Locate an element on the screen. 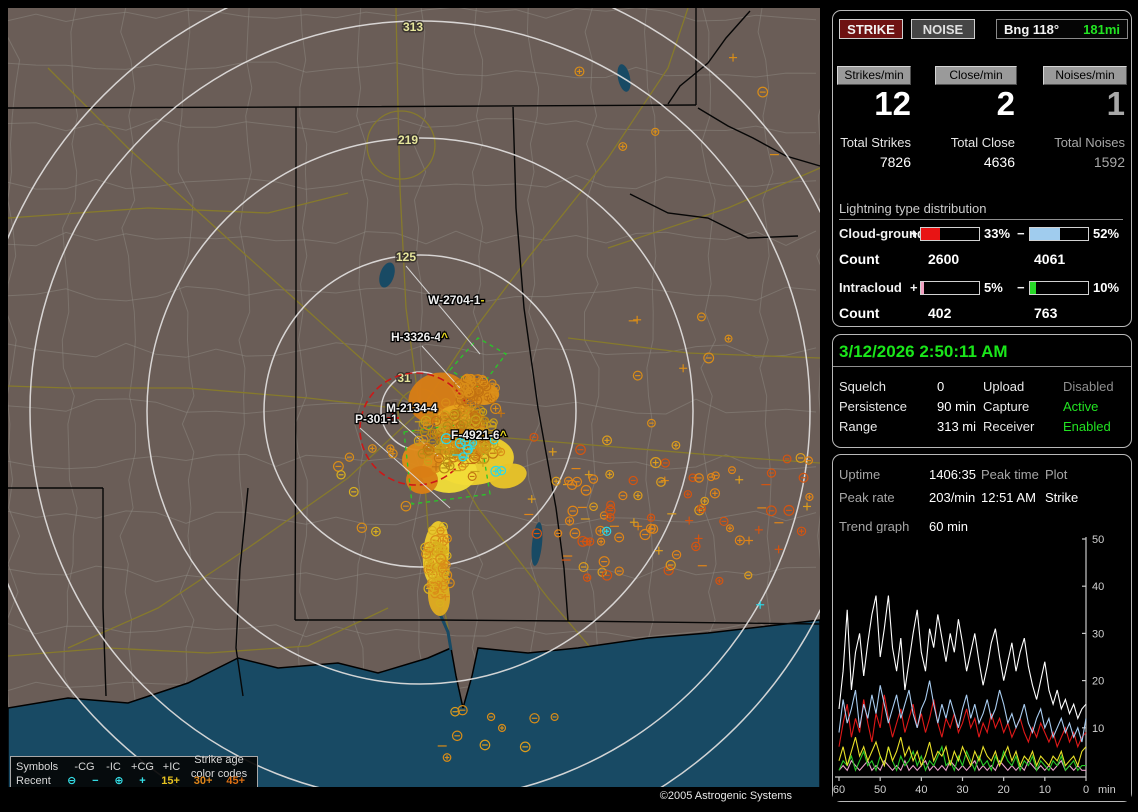 Image resolution: width=1138 pixels, height=812 pixels. bearing-box: Bng 118° 181mi is located at coordinates (1062, 29).